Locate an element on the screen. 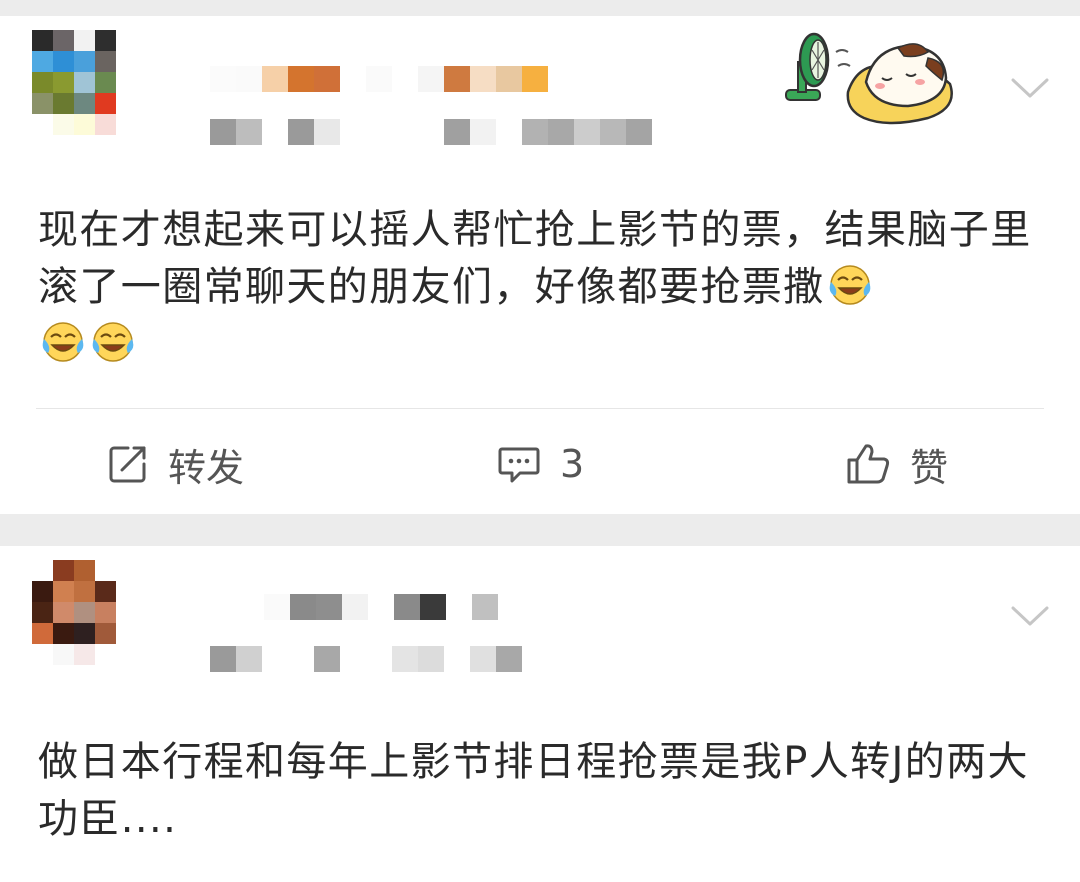  thumbs-up-icon is located at coordinates (868, 464).